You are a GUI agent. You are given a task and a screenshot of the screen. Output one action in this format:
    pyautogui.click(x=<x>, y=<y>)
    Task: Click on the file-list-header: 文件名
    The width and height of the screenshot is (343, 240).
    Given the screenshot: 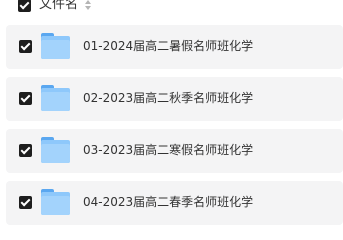 What is the action you would take?
    pyautogui.click(x=171, y=9)
    